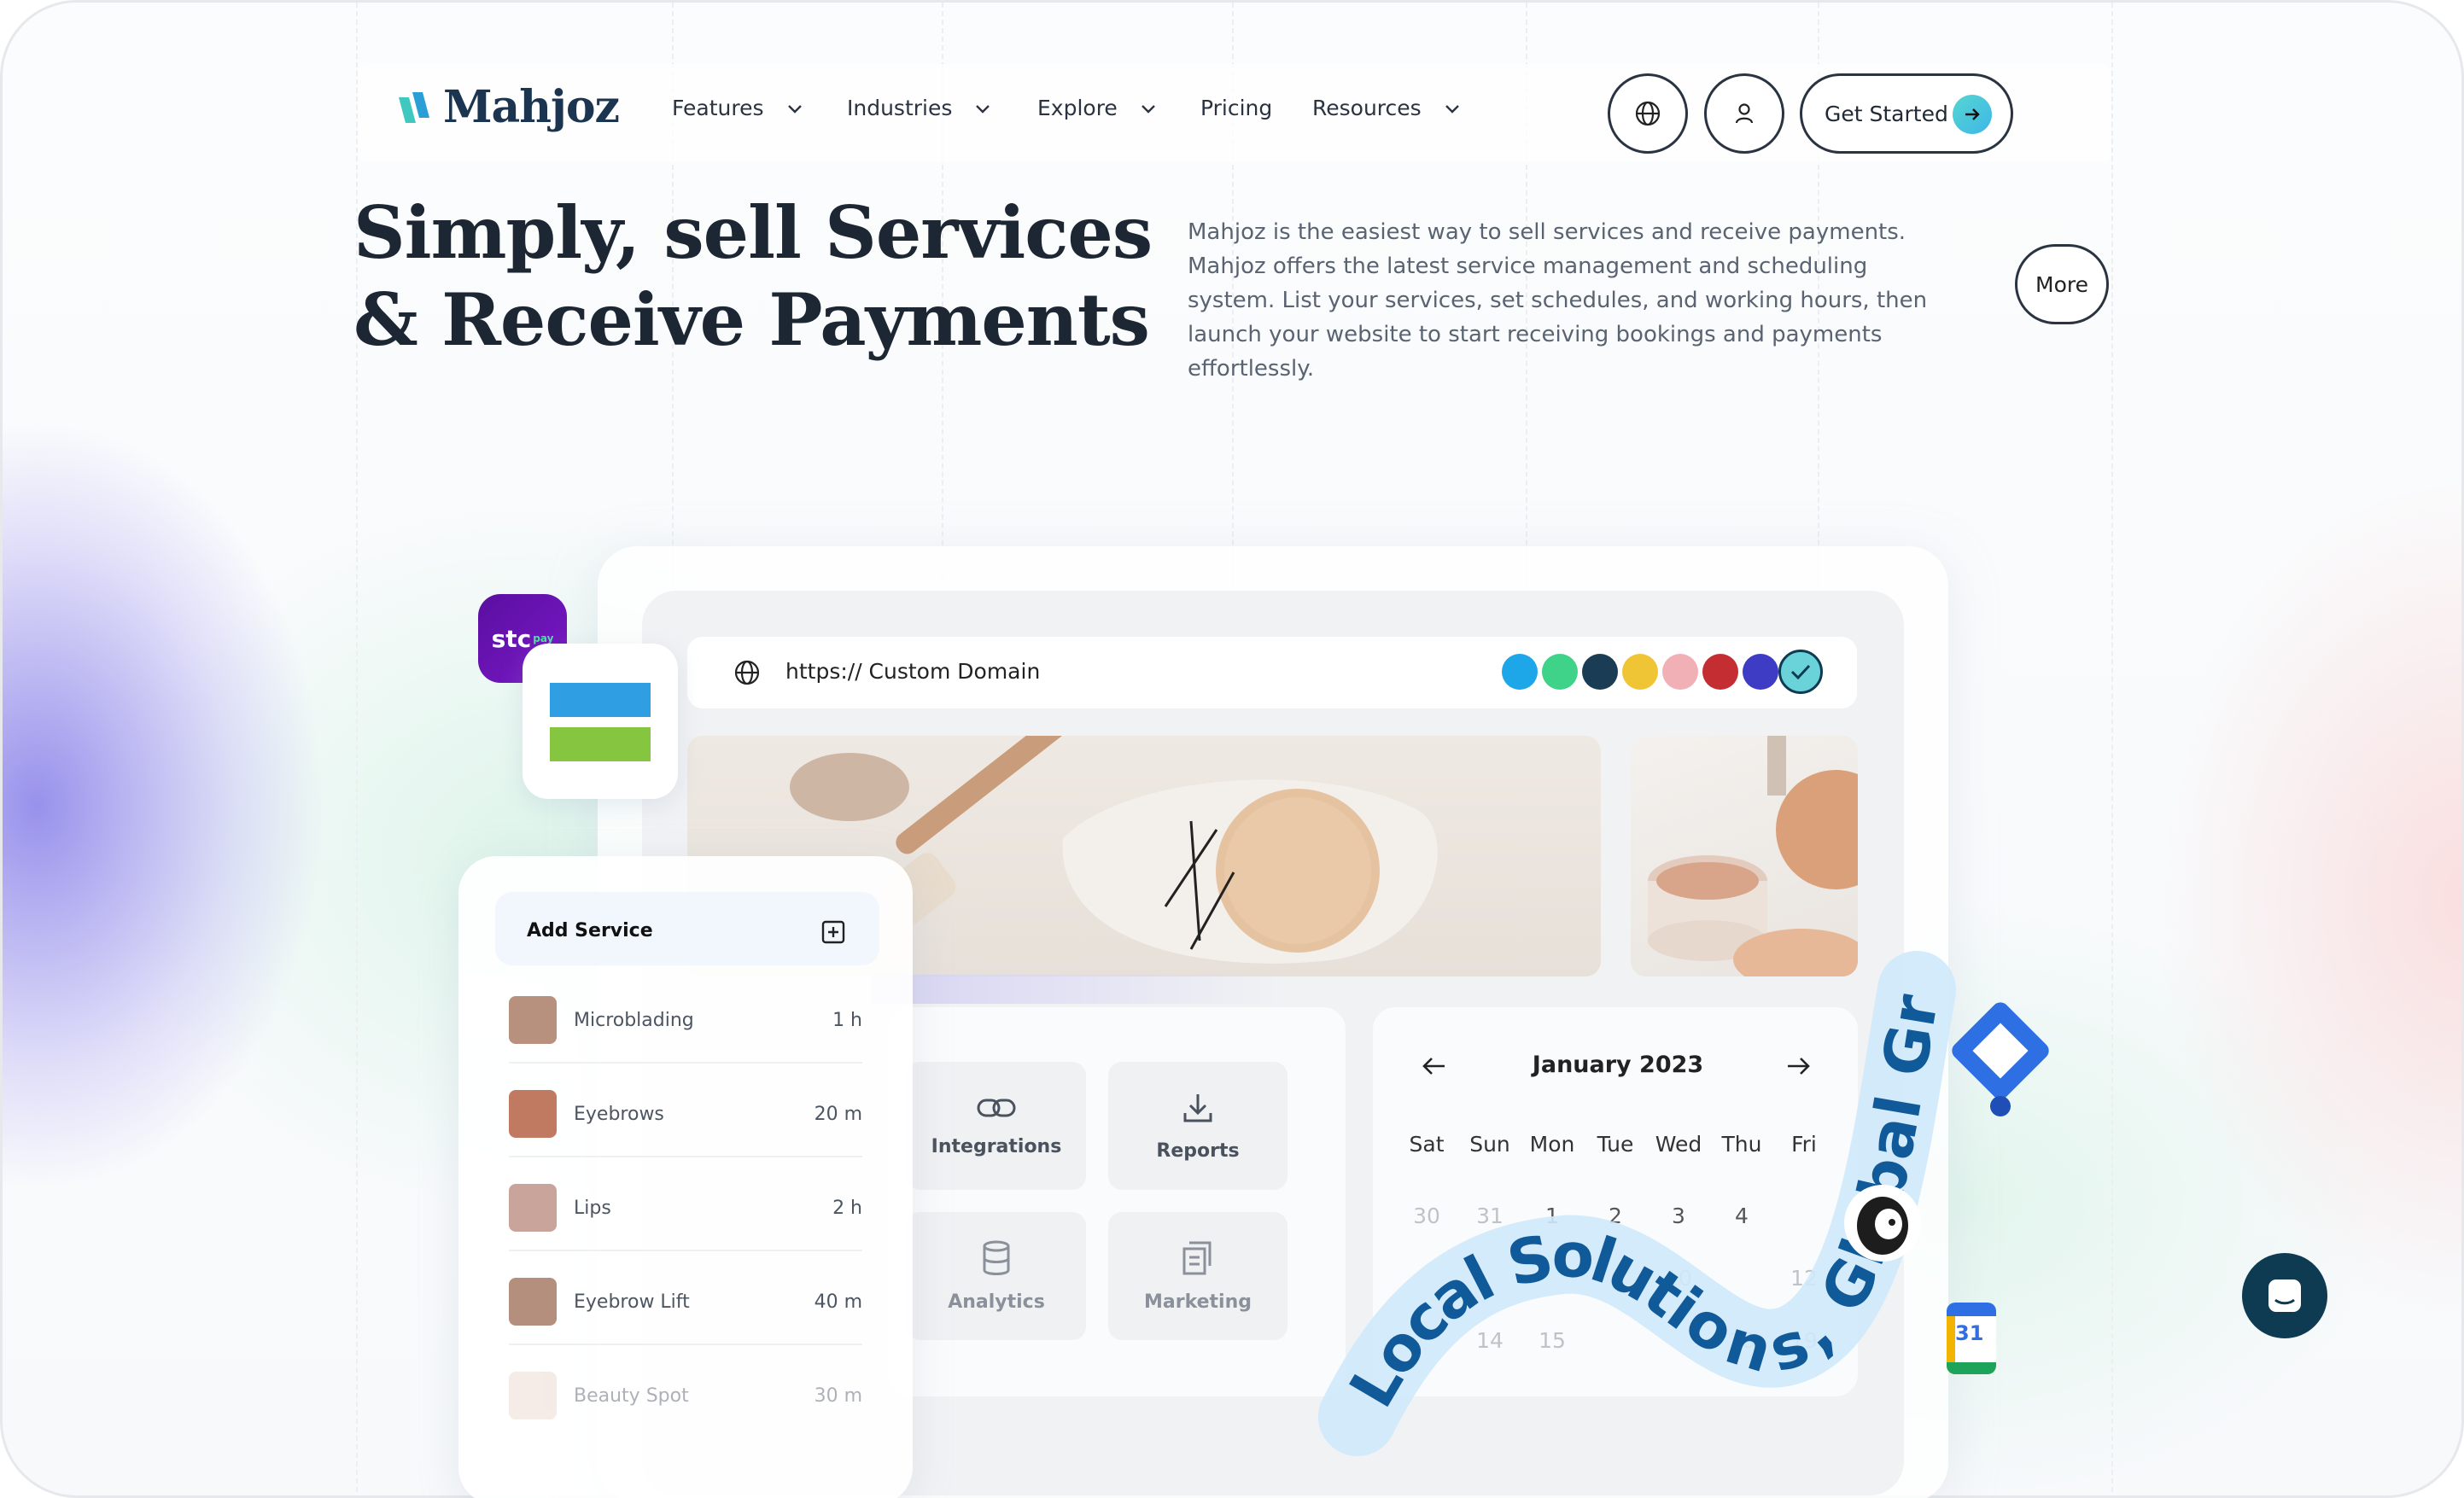 The width and height of the screenshot is (2464, 1498). I want to click on service-name: Eyebrow Lift, so click(632, 1302).